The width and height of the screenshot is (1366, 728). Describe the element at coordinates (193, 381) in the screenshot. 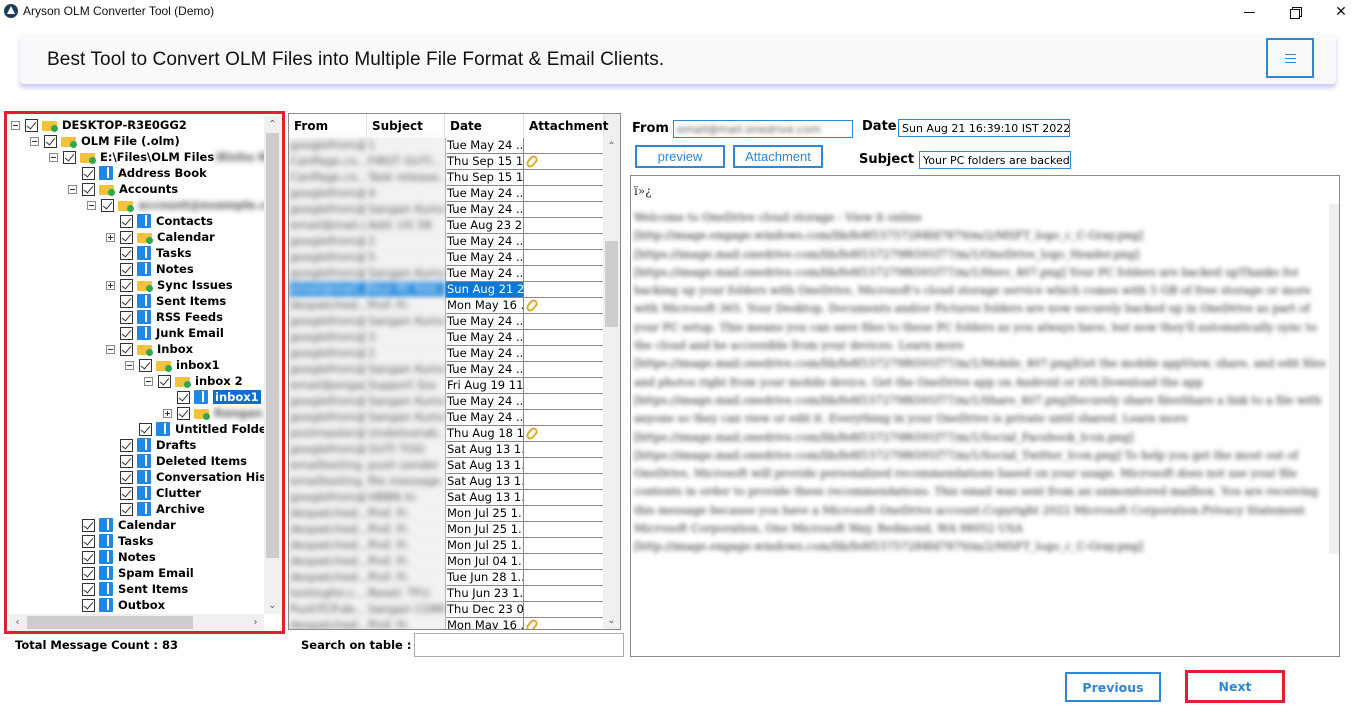

I see `tree-item: inbox 2` at that location.